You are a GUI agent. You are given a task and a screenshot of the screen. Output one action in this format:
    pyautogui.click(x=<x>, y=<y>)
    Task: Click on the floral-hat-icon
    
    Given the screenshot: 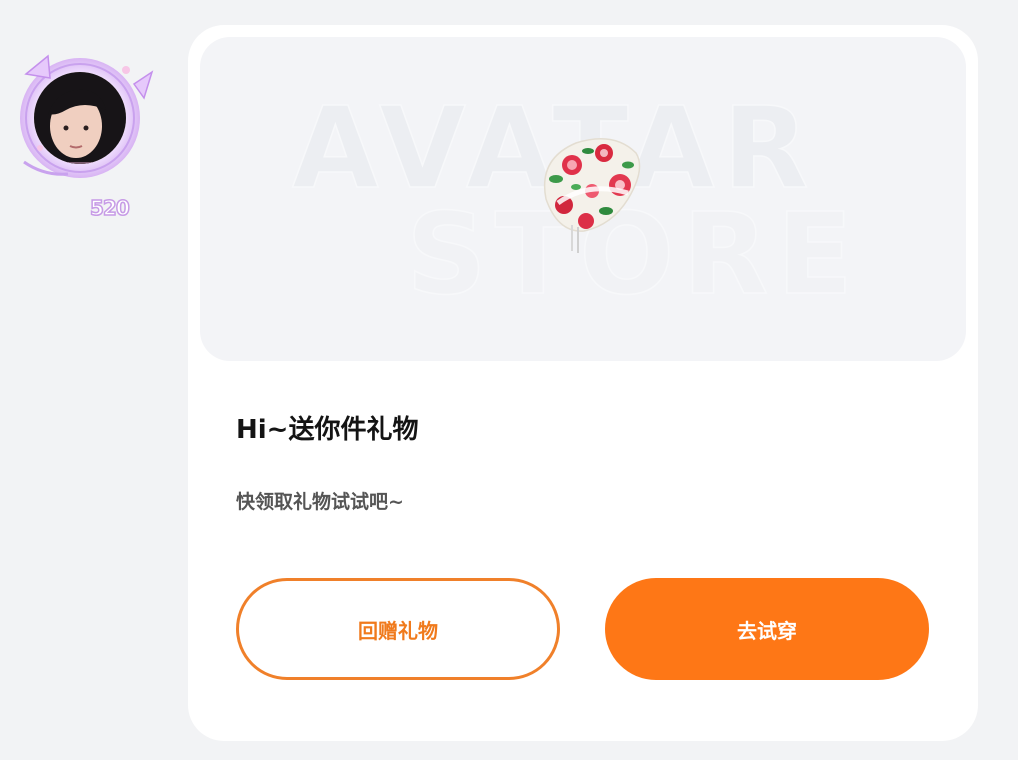 What is the action you would take?
    pyautogui.click(x=592, y=195)
    